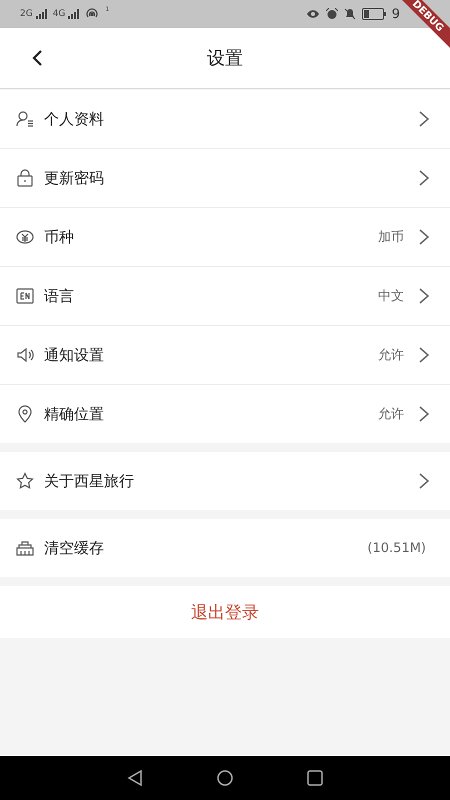 The height and width of the screenshot is (800, 450). What do you see at coordinates (396, 548) in the screenshot?
I see `row-value: (10.51M)` at bounding box center [396, 548].